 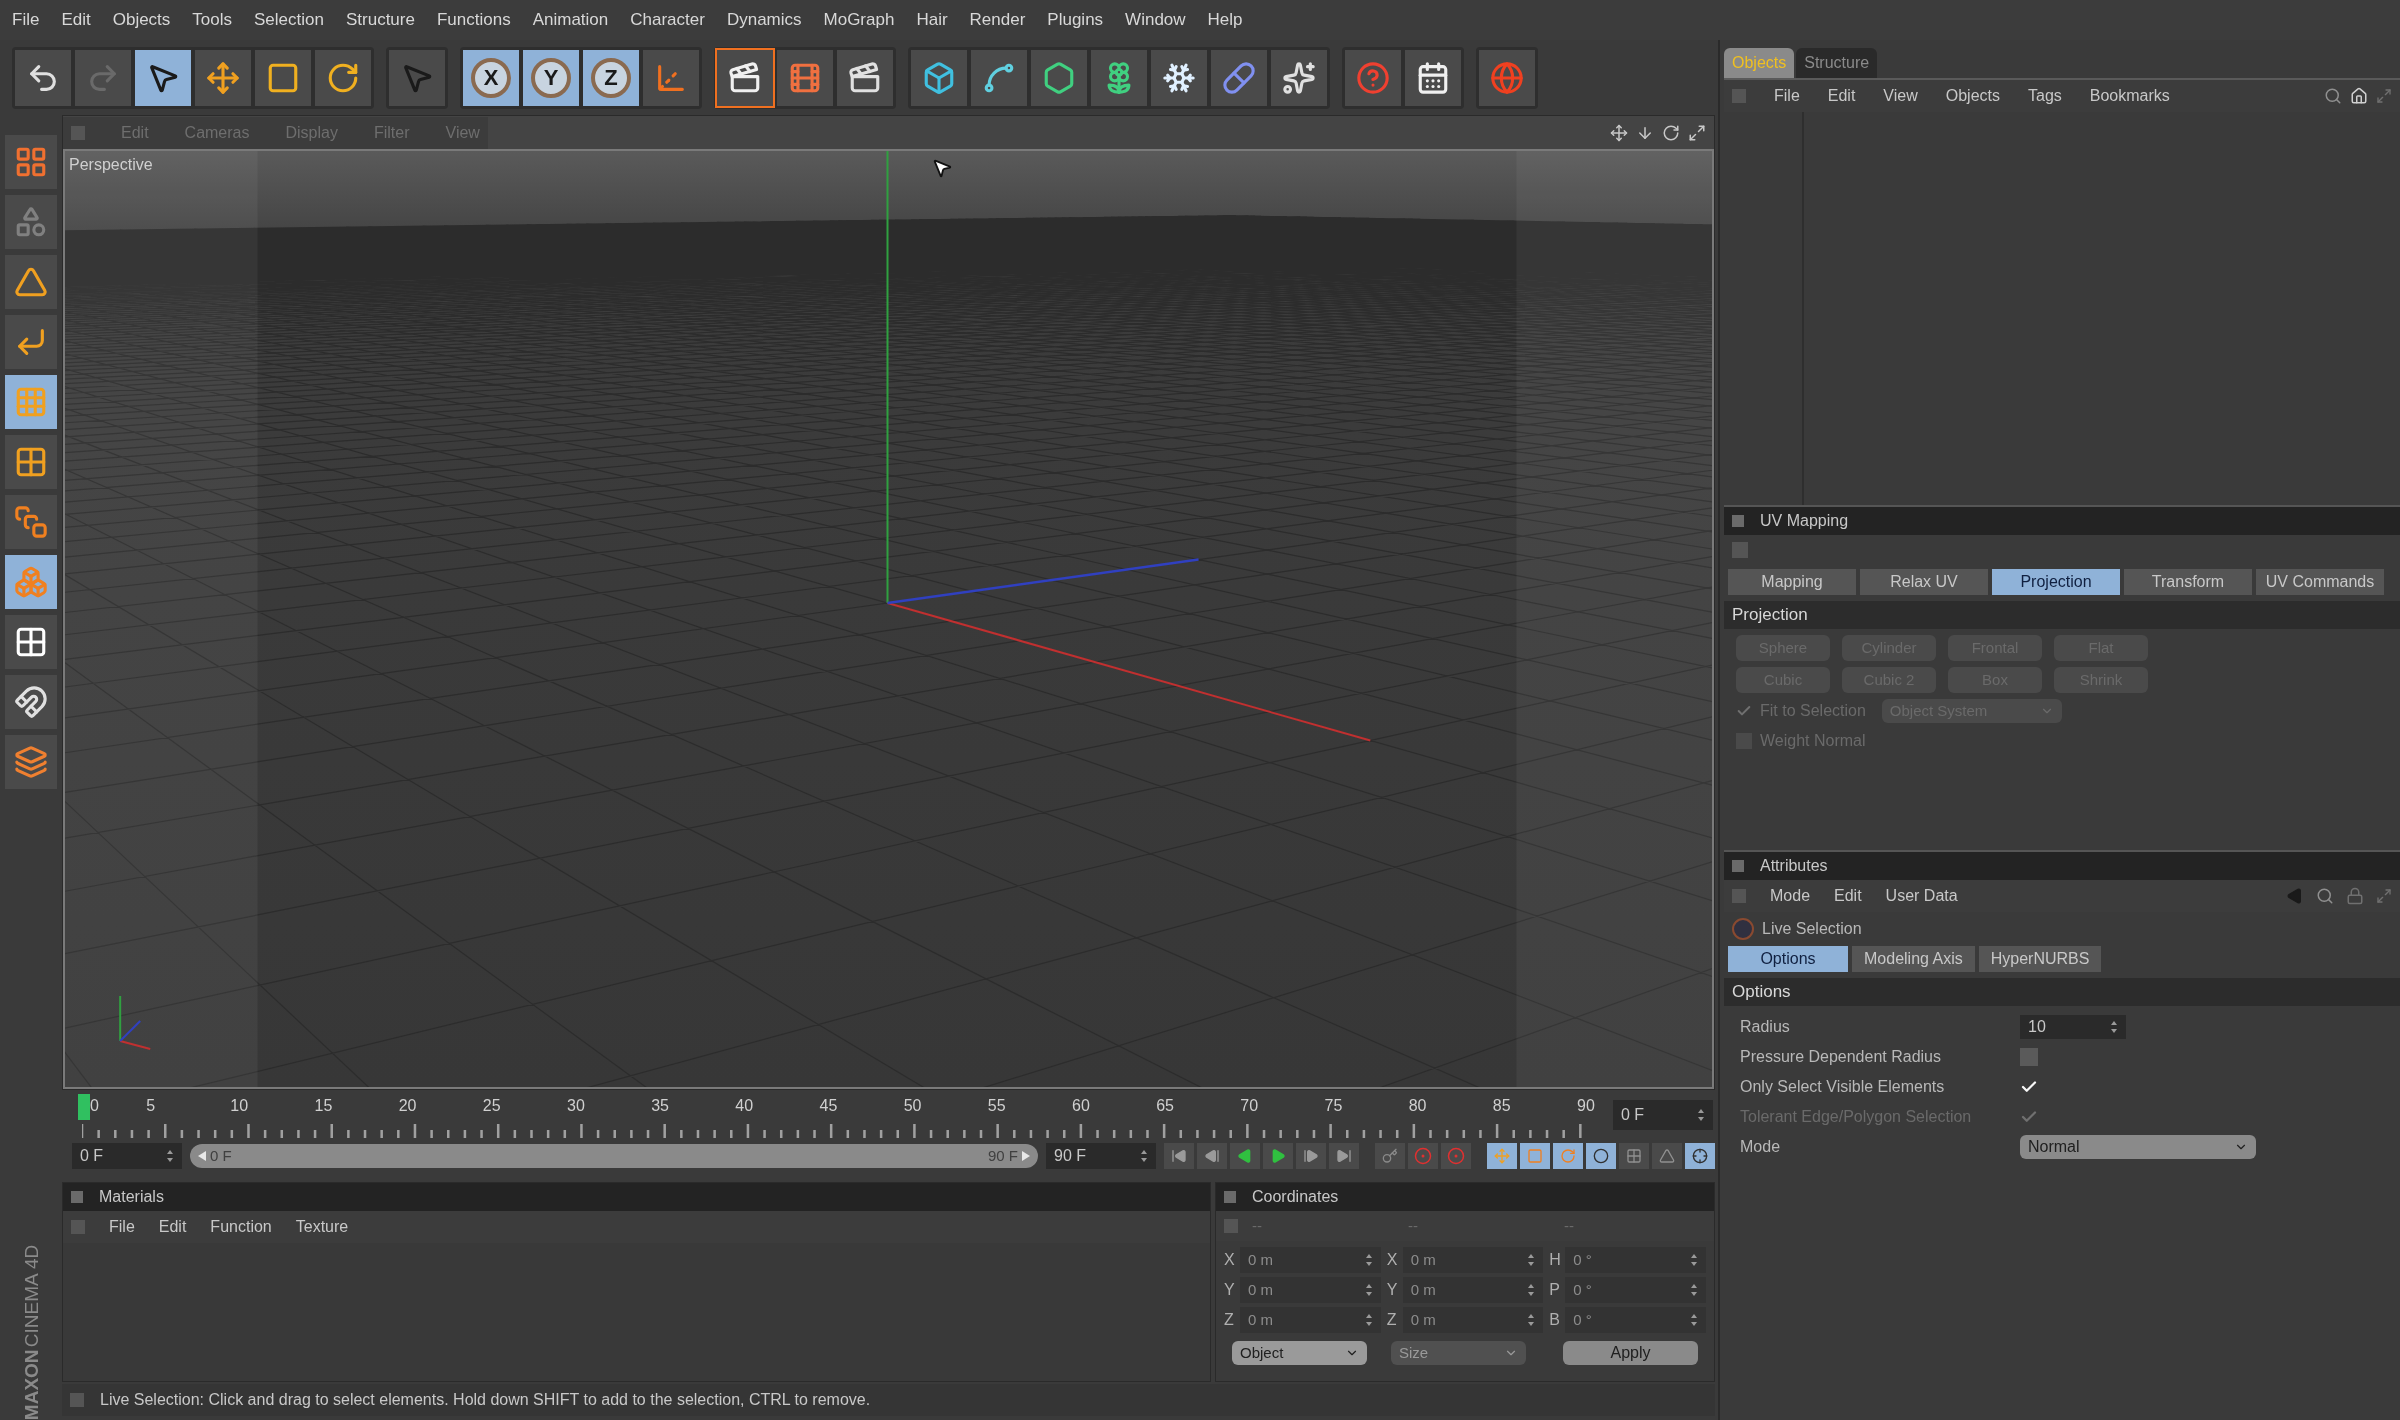 I want to click on home-icon, so click(x=2359, y=96).